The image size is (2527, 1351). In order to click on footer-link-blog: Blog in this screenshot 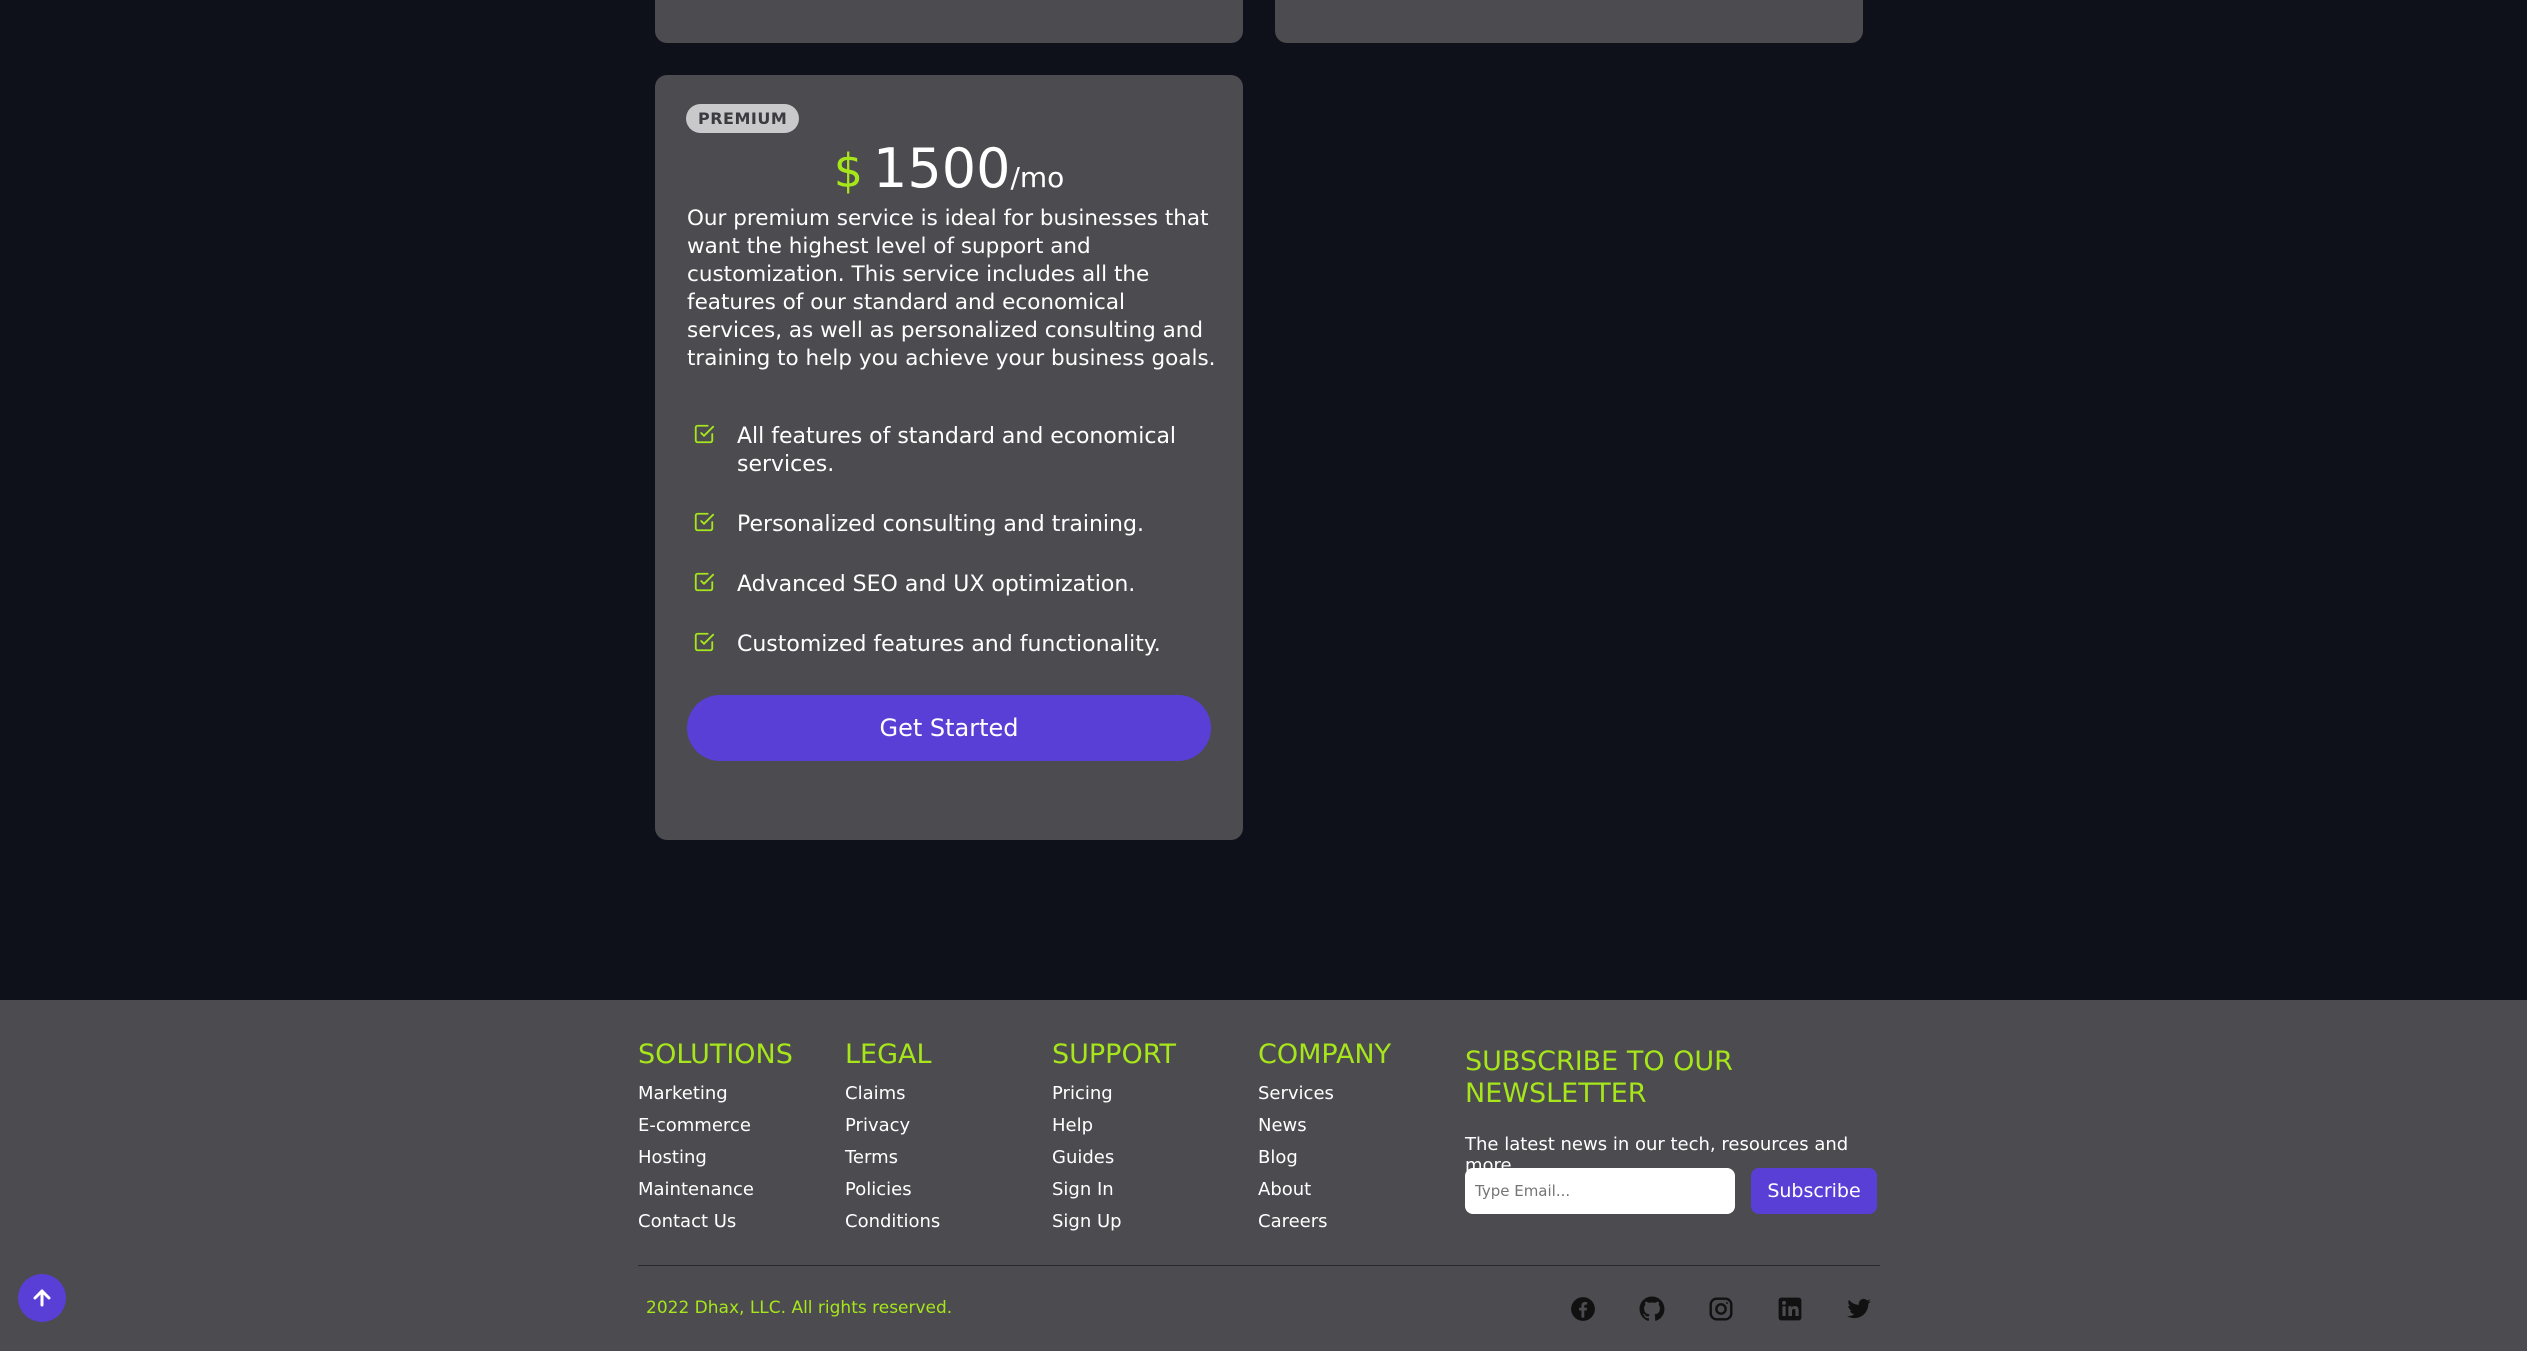, I will do `click(1278, 1157)`.